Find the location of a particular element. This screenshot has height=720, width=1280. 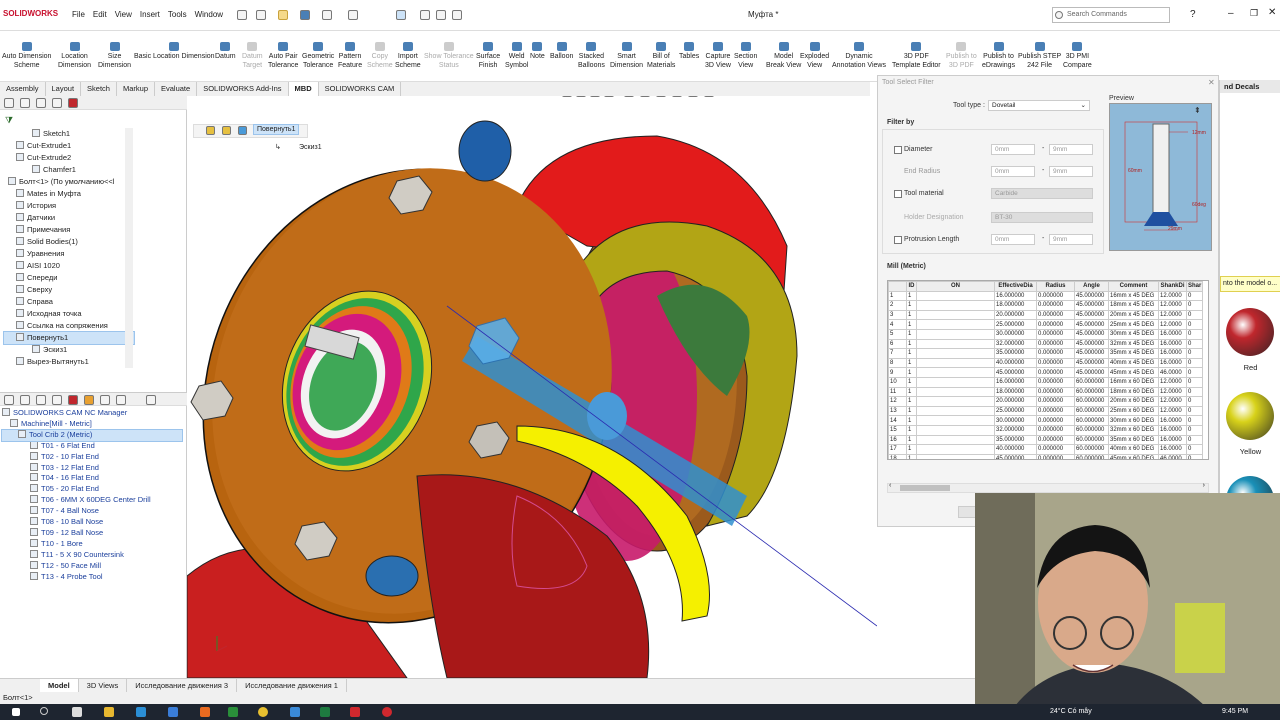

feature-tree-item: Уравнения is located at coordinates (69, 254).